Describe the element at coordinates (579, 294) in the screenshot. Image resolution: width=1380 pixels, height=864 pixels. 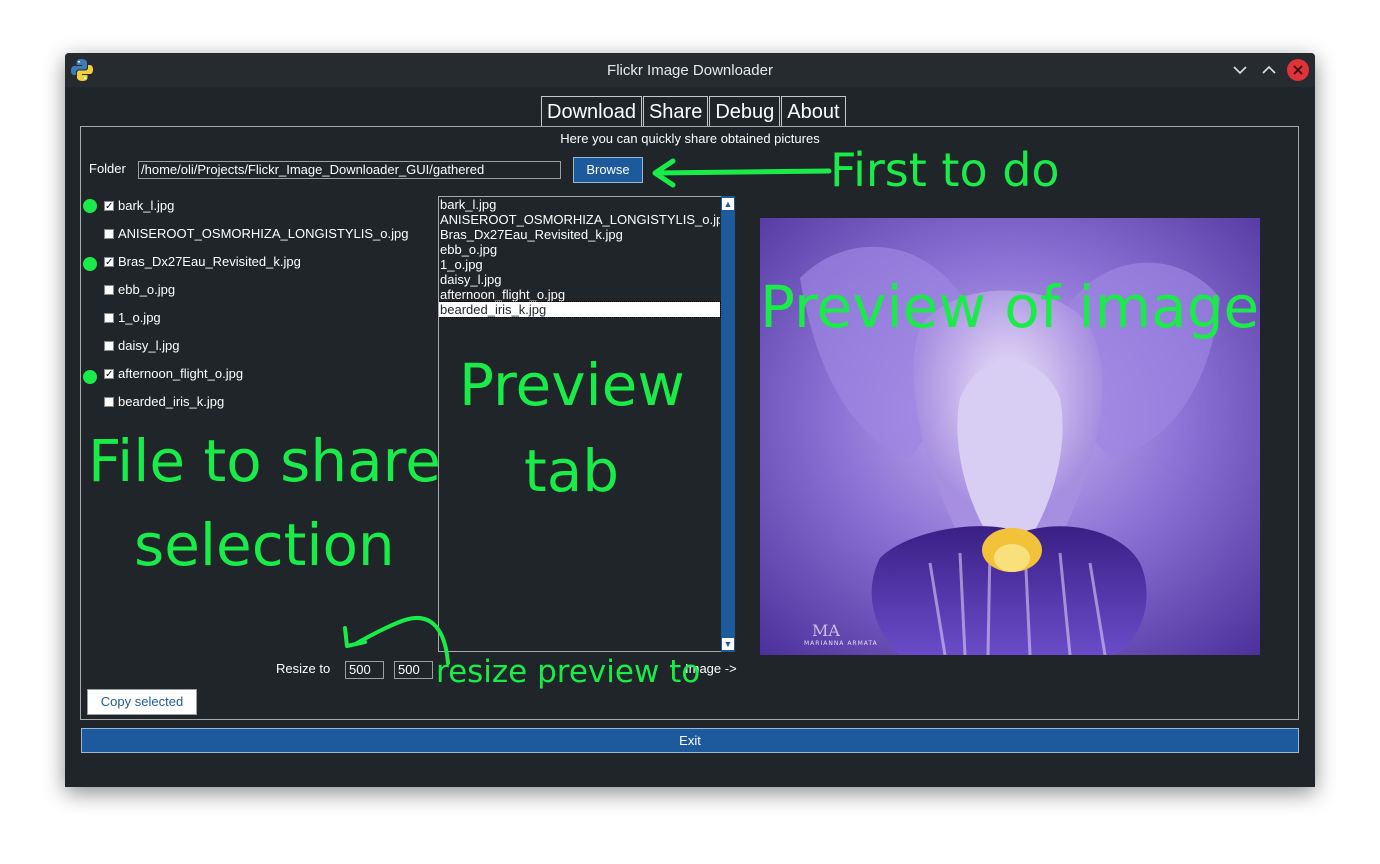
I see `list-item: afternoon_flight_o.jpg` at that location.